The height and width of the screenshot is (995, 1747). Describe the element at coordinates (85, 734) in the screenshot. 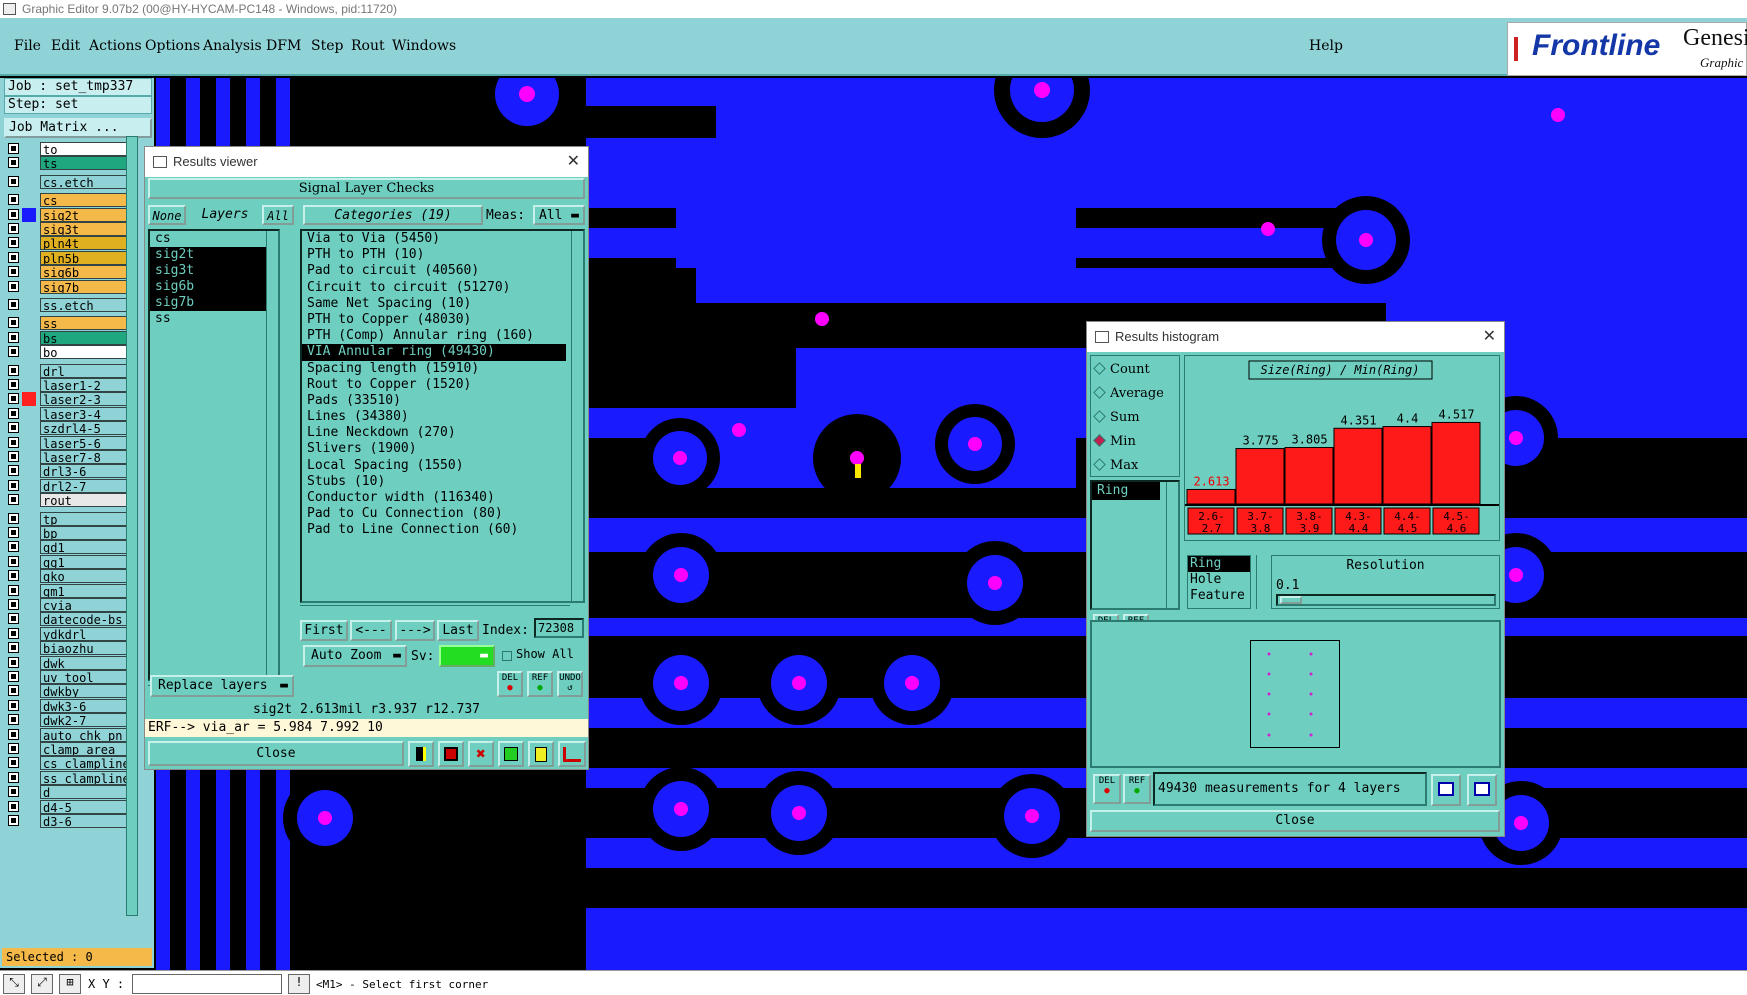

I see `layer-name: auto_chk_pn` at that location.